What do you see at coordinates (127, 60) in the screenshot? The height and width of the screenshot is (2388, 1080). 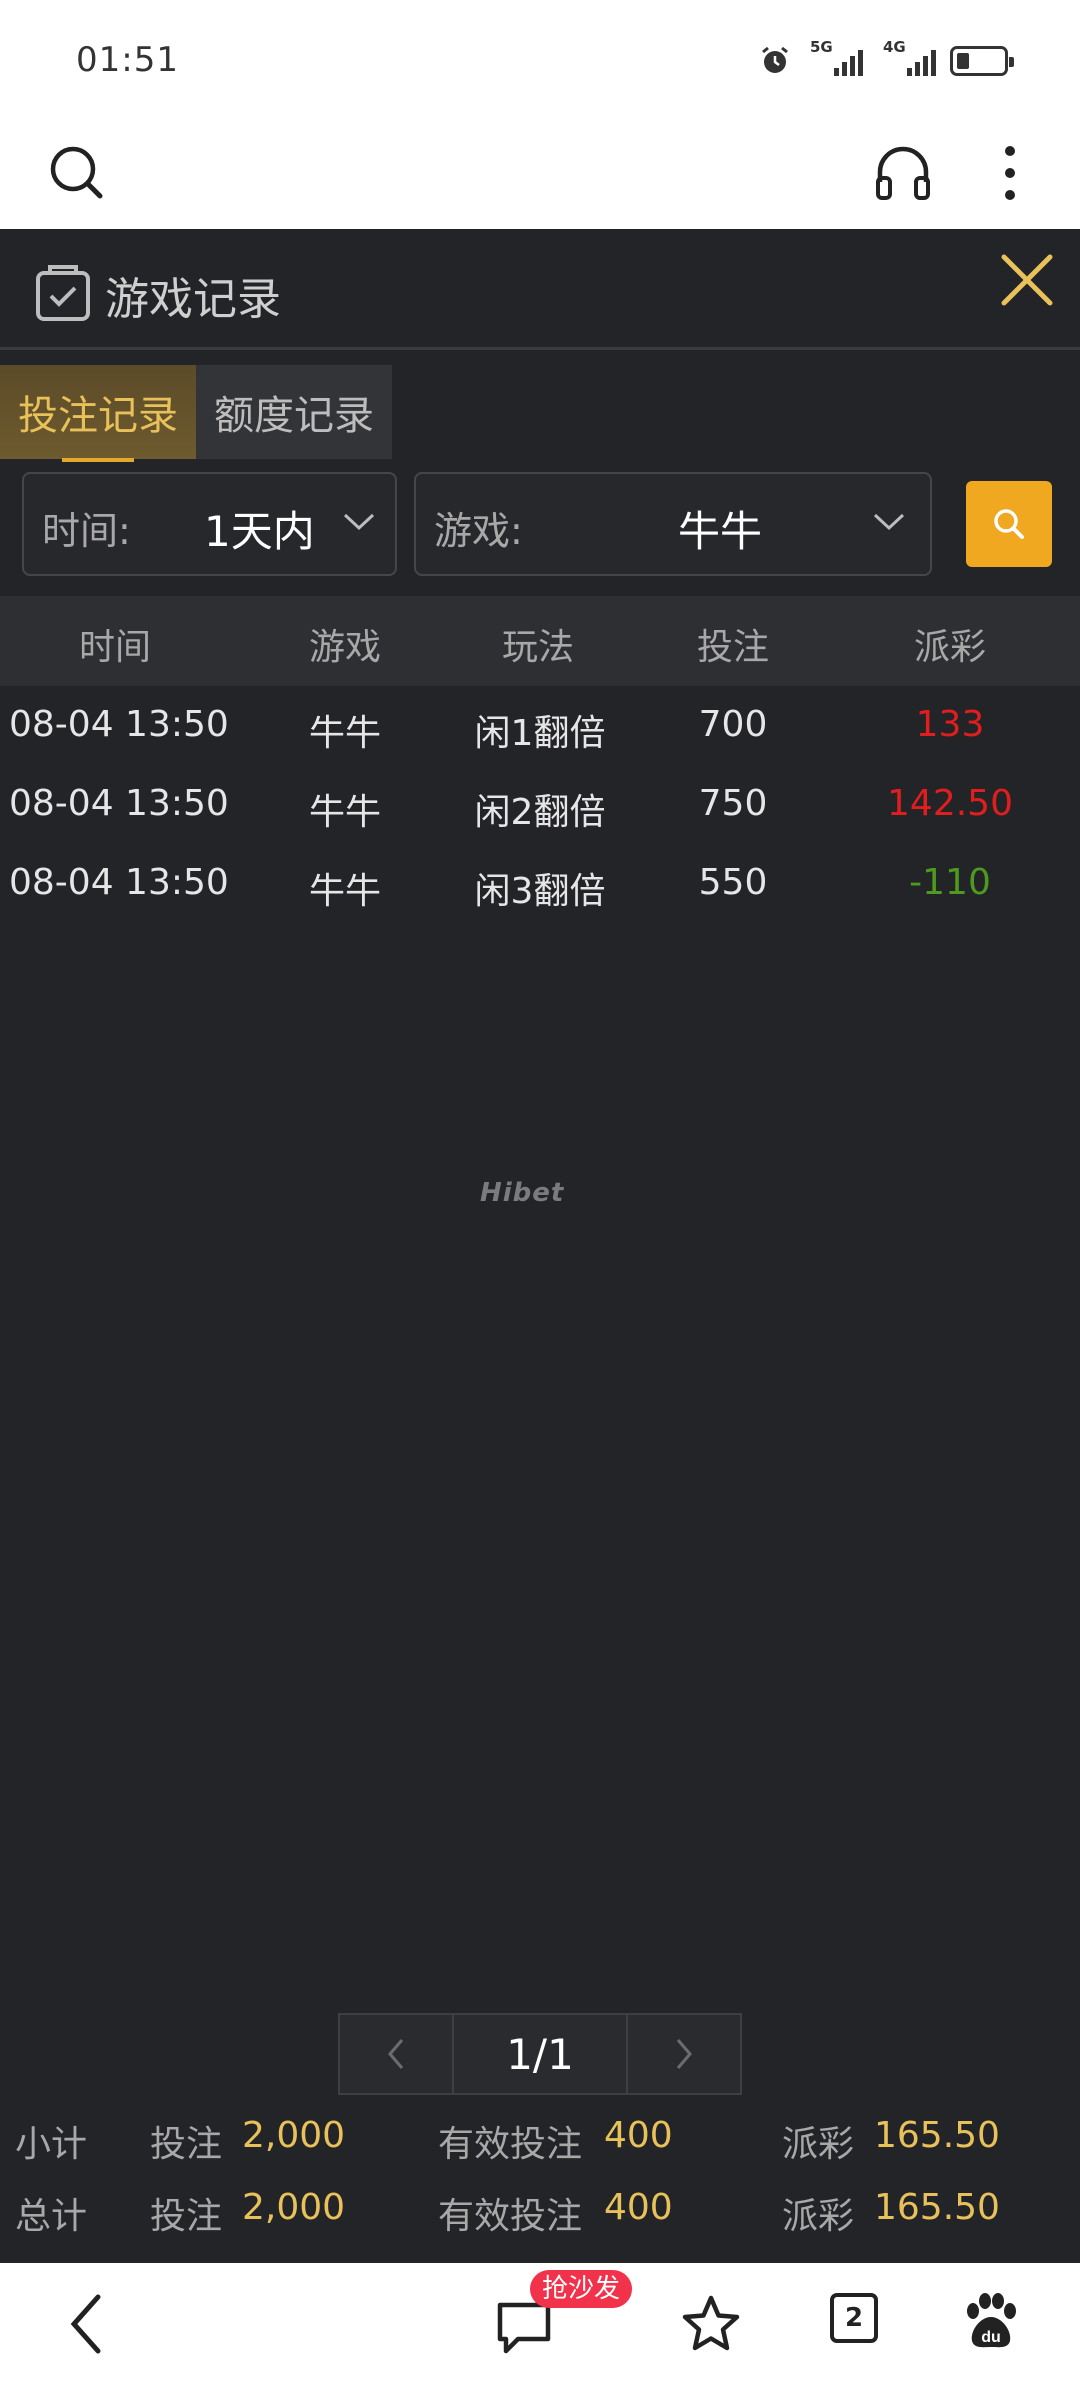 I see `status-time: 01:51` at bounding box center [127, 60].